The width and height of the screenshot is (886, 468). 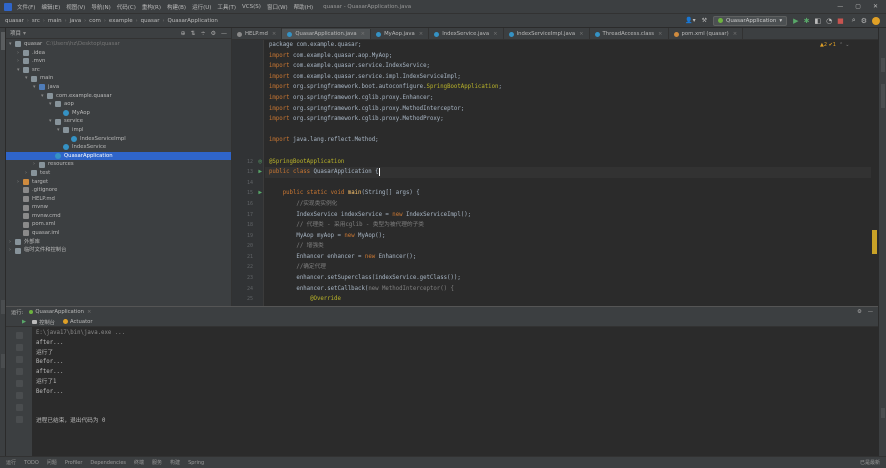 What do you see at coordinates (11, 462) in the screenshot?
I see `tool-window-button: 运行` at bounding box center [11, 462].